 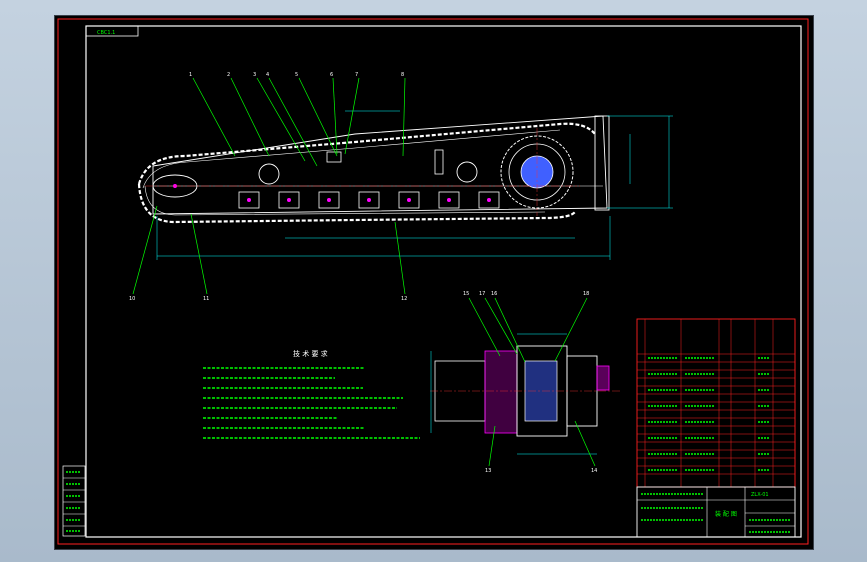 I want to click on part-number: 5, so click(x=296, y=75).